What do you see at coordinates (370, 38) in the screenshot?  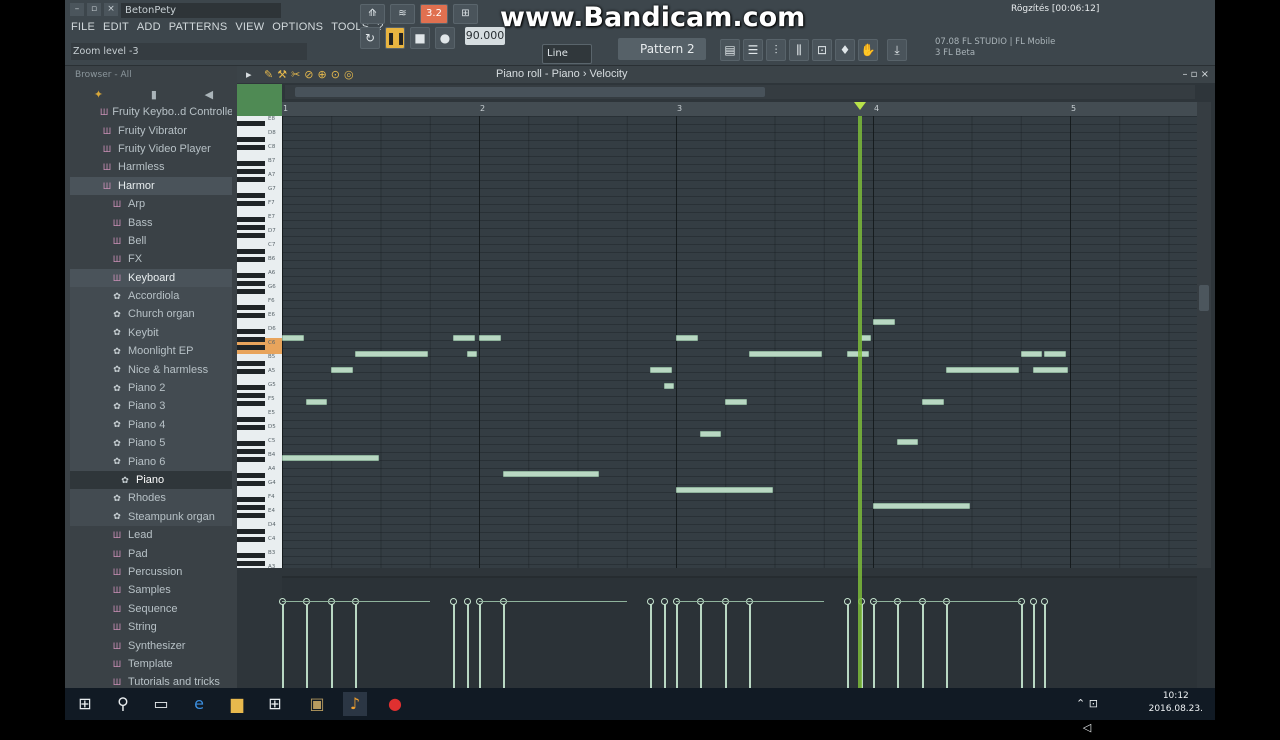 I see `loop-icon: ↻` at bounding box center [370, 38].